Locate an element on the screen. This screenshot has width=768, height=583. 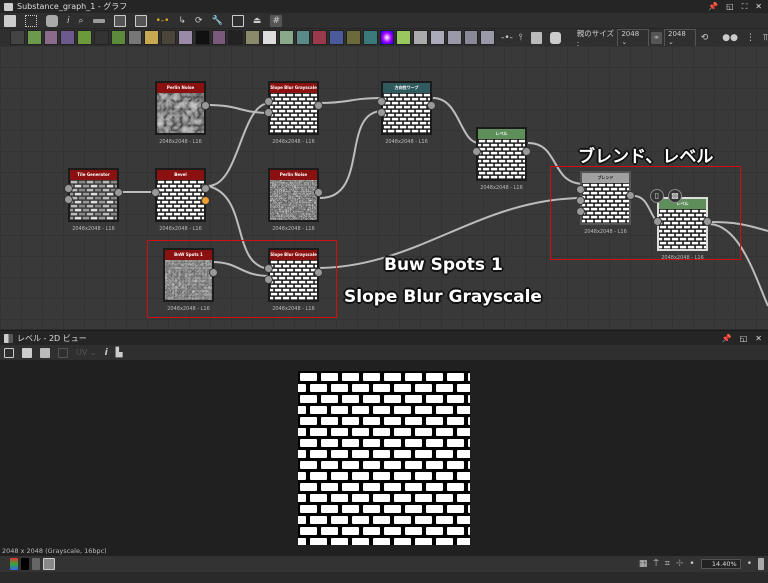
gray-bg-icon is located at coordinates (36, 564).